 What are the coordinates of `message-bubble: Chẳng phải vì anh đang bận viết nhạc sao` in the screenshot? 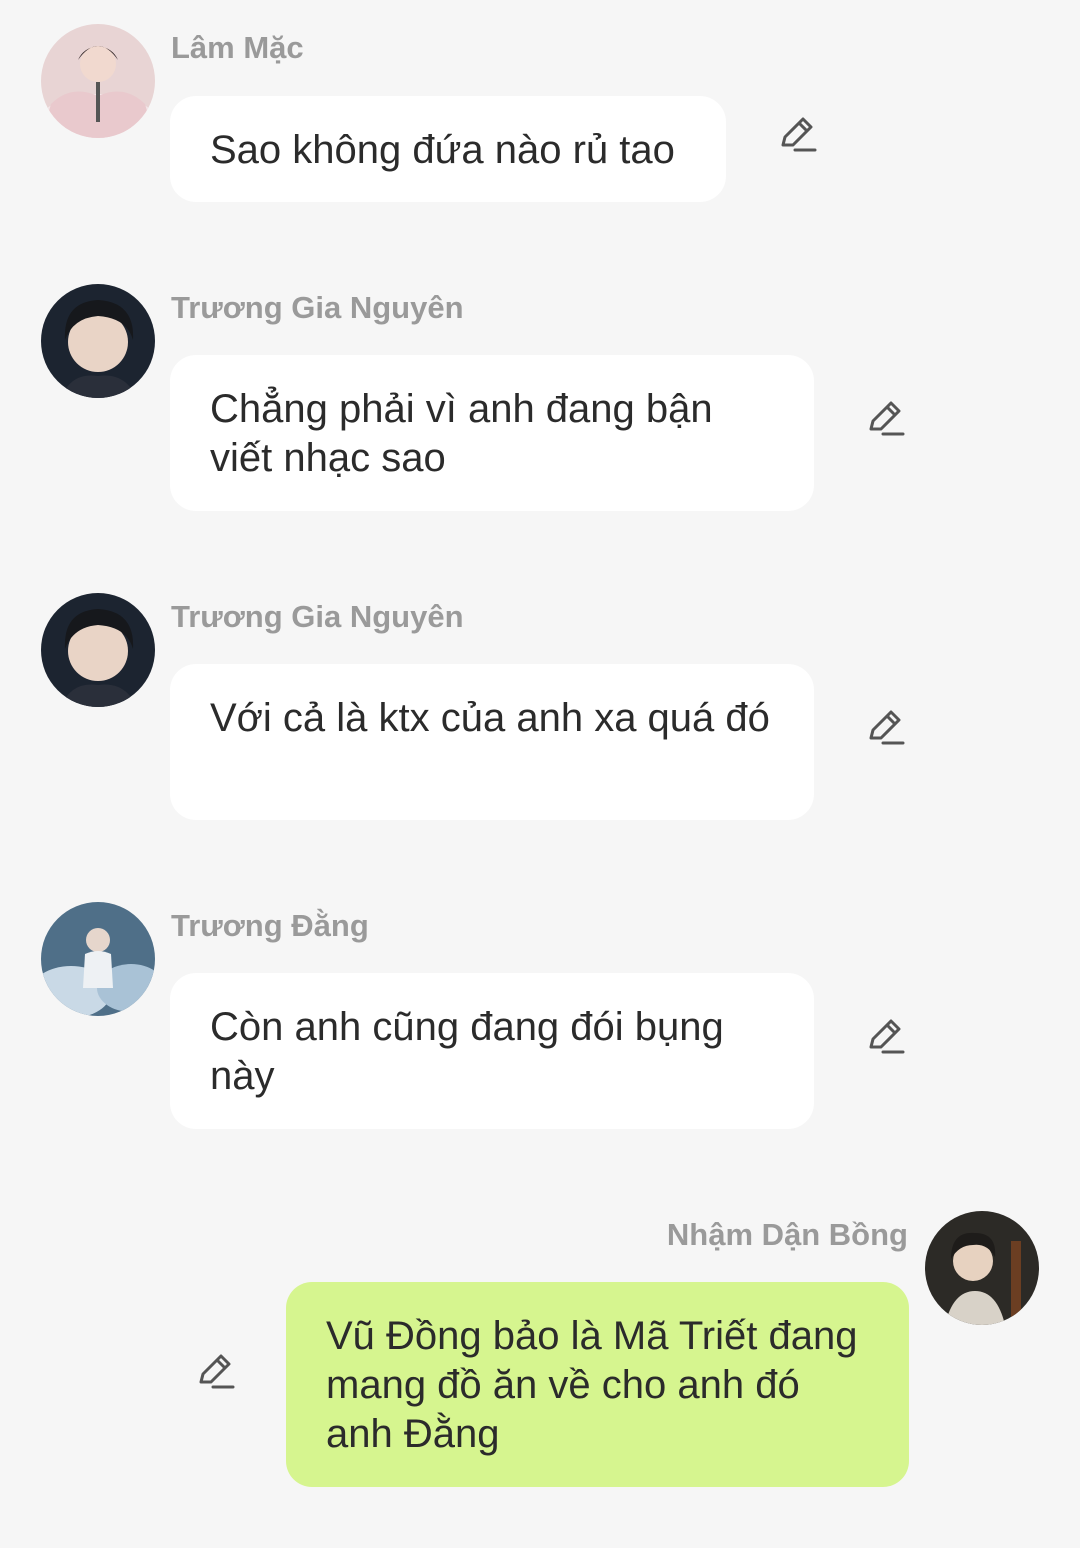 It's located at (492, 433).